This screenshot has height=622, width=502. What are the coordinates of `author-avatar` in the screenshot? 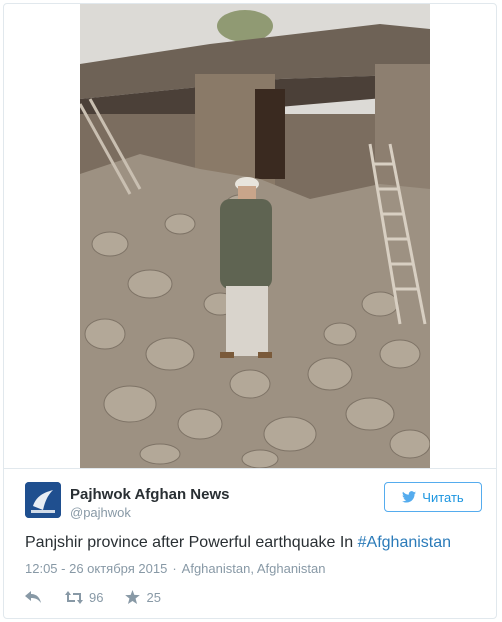 It's located at (43, 500).